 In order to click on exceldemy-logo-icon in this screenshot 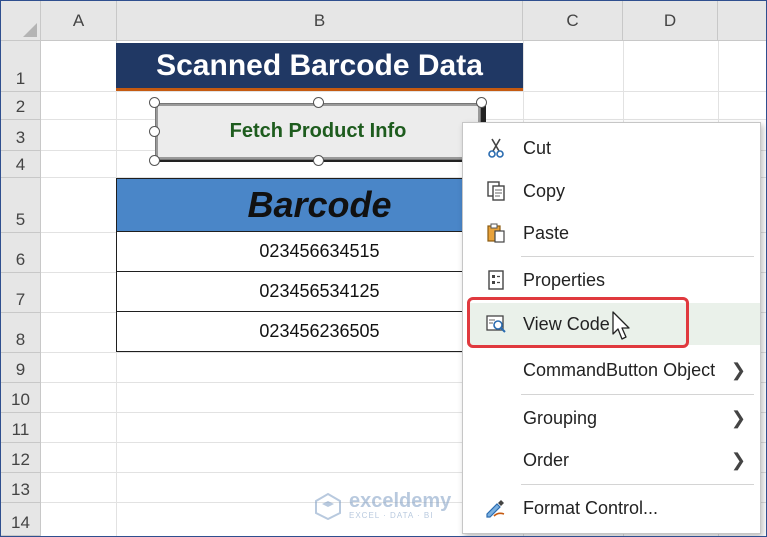, I will do `click(328, 506)`.